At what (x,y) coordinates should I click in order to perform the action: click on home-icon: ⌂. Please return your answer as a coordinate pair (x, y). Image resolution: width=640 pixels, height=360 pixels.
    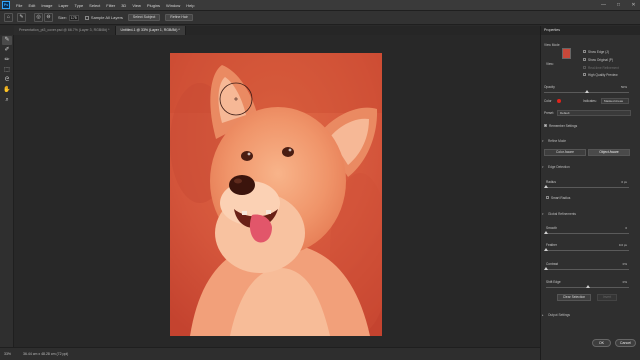
    Looking at the image, I should click on (8, 17).